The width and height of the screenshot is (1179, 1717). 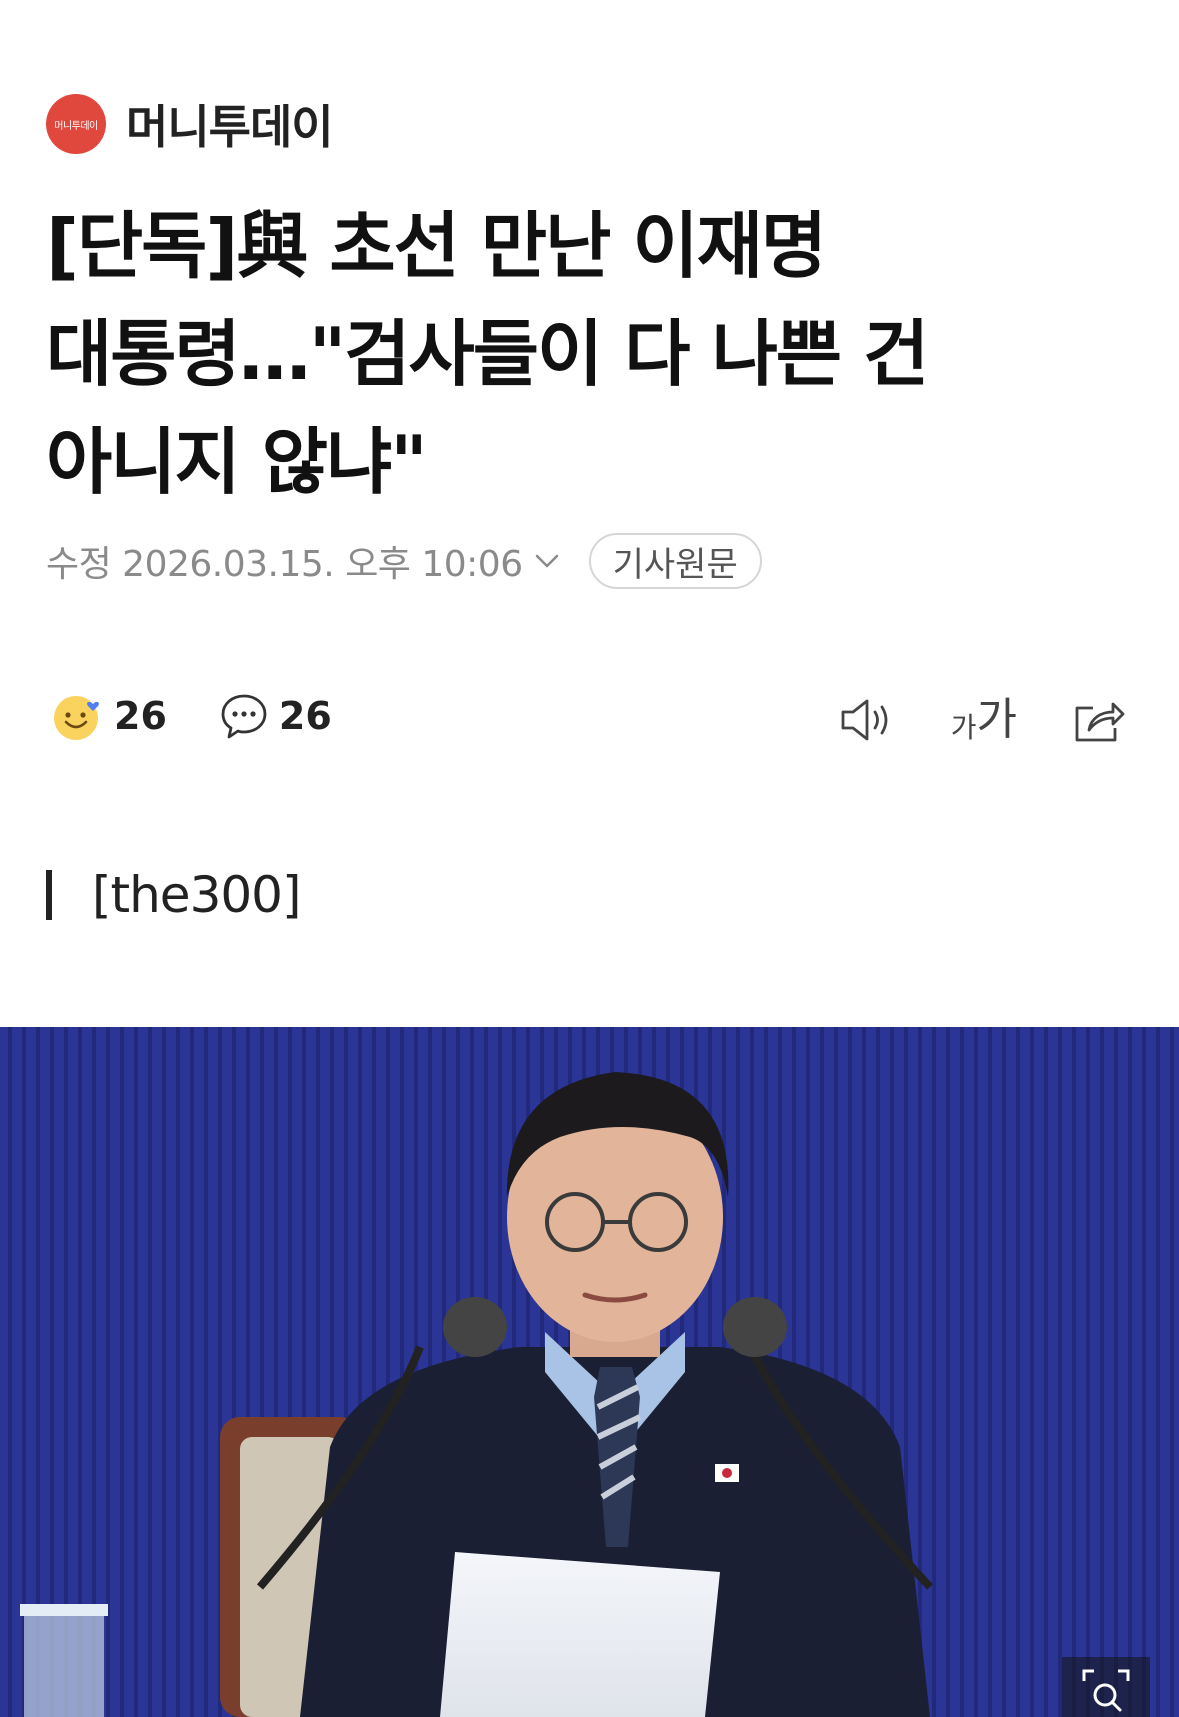 I want to click on reaction-button: 26, so click(x=109, y=716).